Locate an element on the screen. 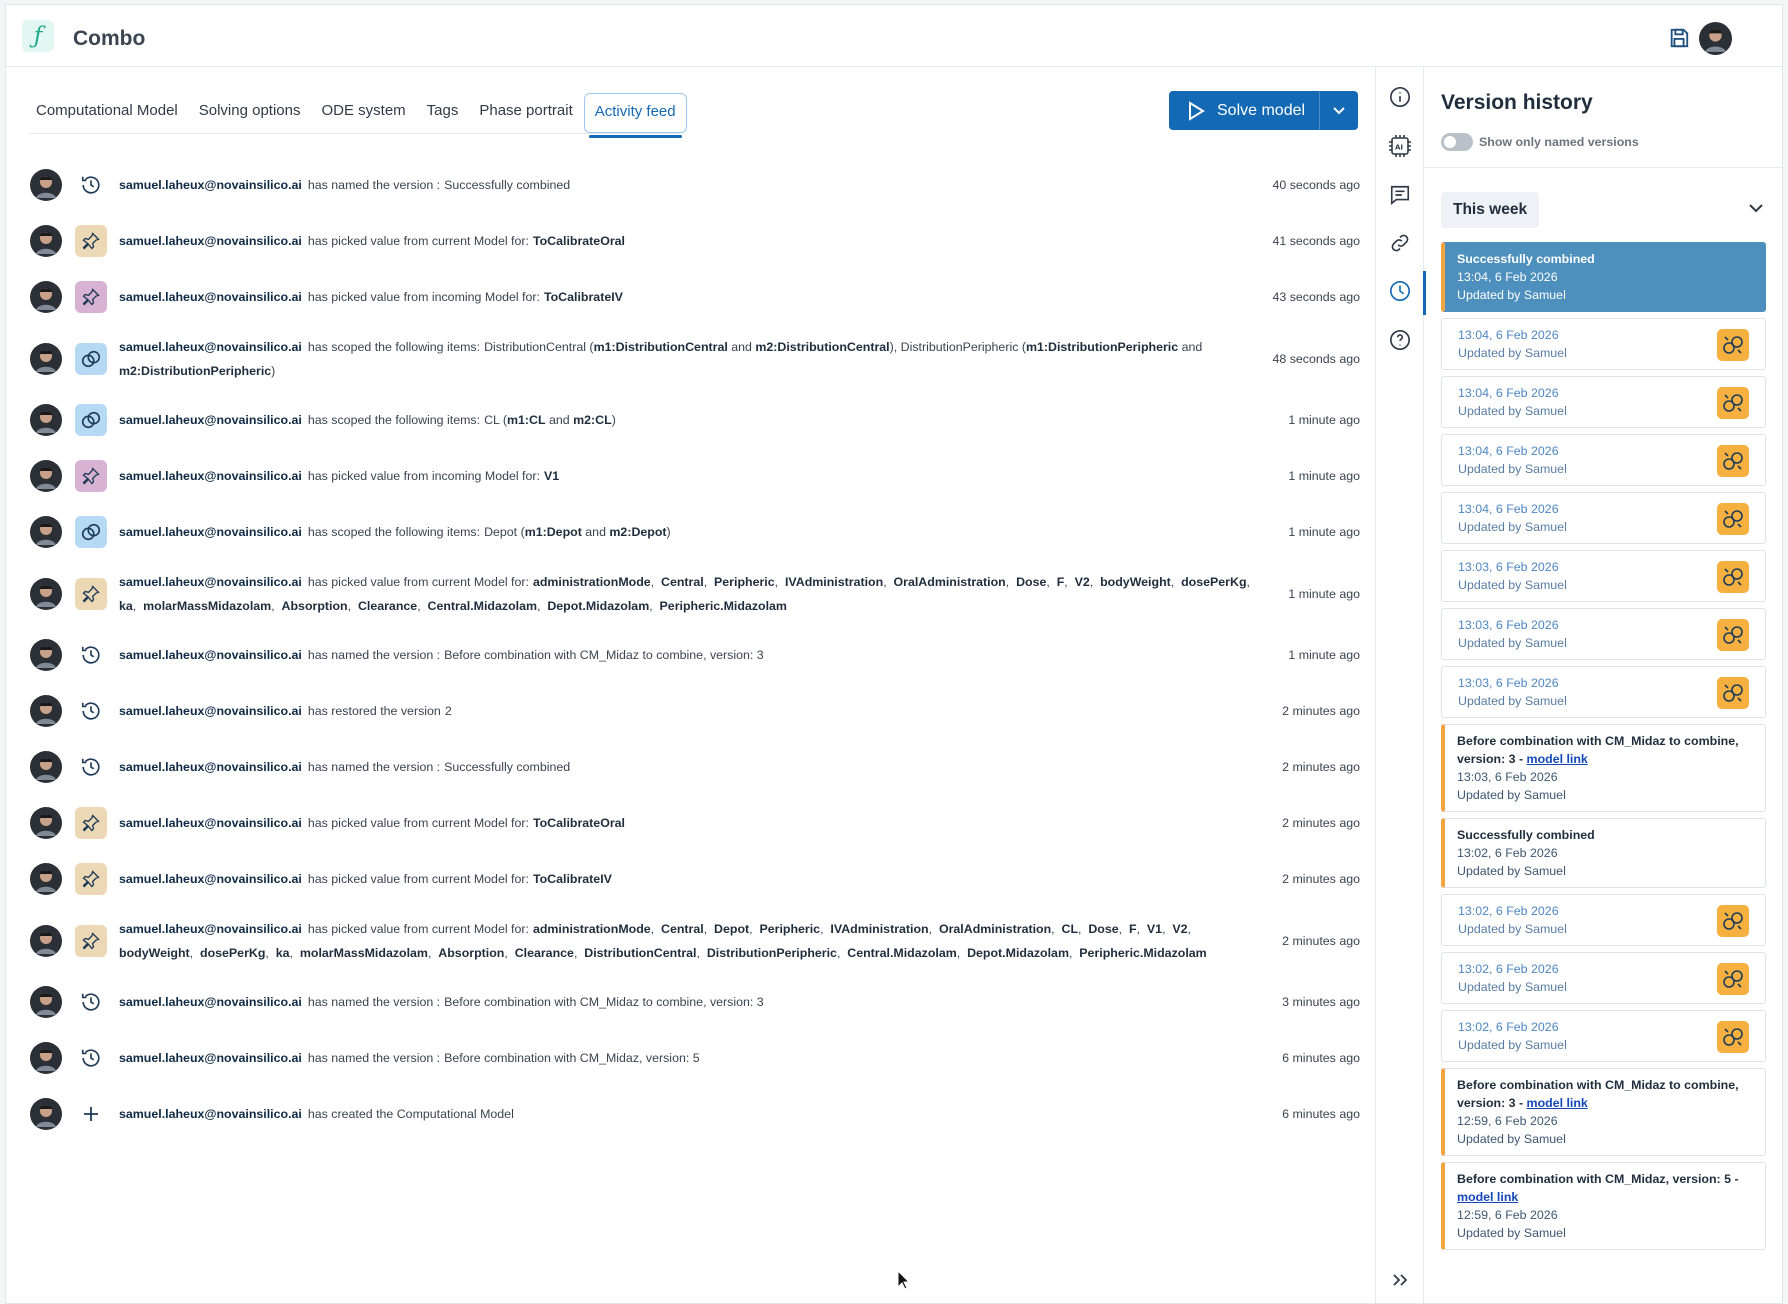 This screenshot has width=1788, height=1304. activity-timestamp: 41 seconds ago is located at coordinates (1316, 241).